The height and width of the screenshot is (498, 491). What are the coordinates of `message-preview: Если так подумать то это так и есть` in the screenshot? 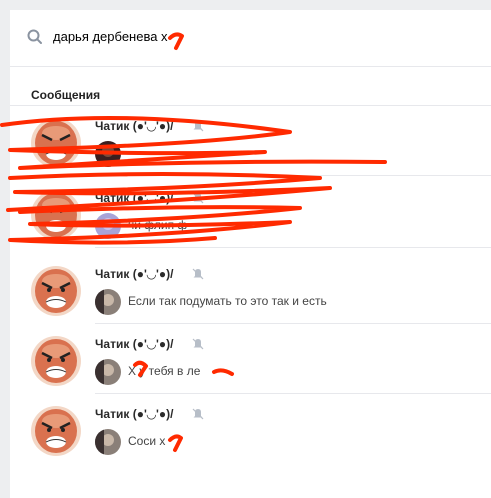 It's located at (227, 301).